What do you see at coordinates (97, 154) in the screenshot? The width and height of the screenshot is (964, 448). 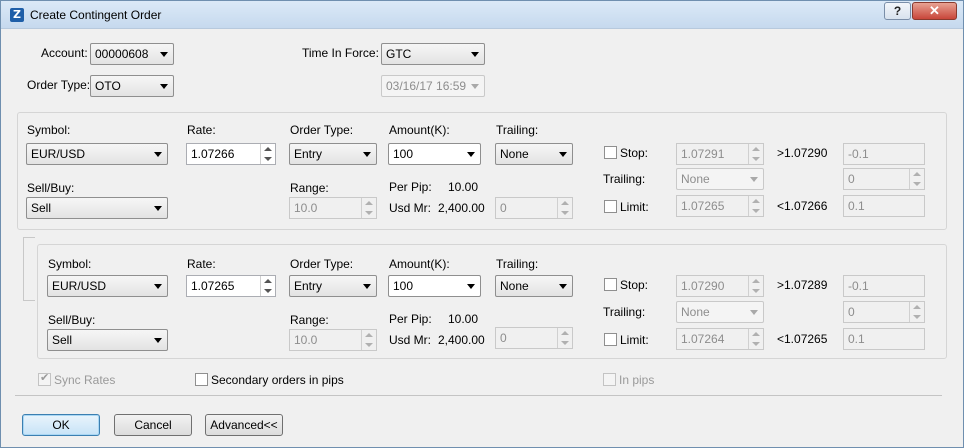 I see `primary-symbol-select: EUR/USD` at bounding box center [97, 154].